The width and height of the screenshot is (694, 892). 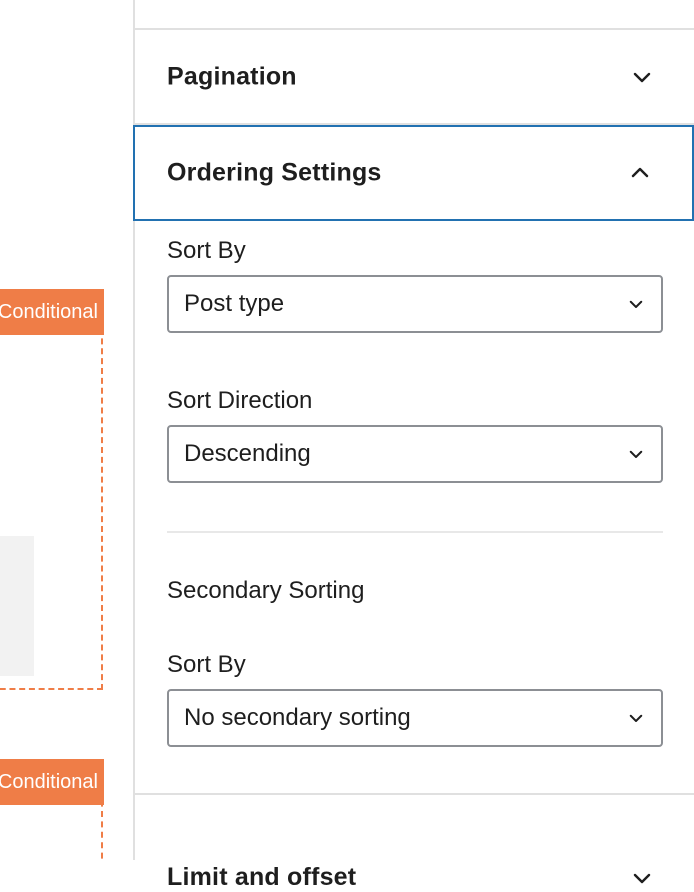 What do you see at coordinates (266, 590) in the screenshot?
I see `secondary-sorting-heading: Secondary Sorting` at bounding box center [266, 590].